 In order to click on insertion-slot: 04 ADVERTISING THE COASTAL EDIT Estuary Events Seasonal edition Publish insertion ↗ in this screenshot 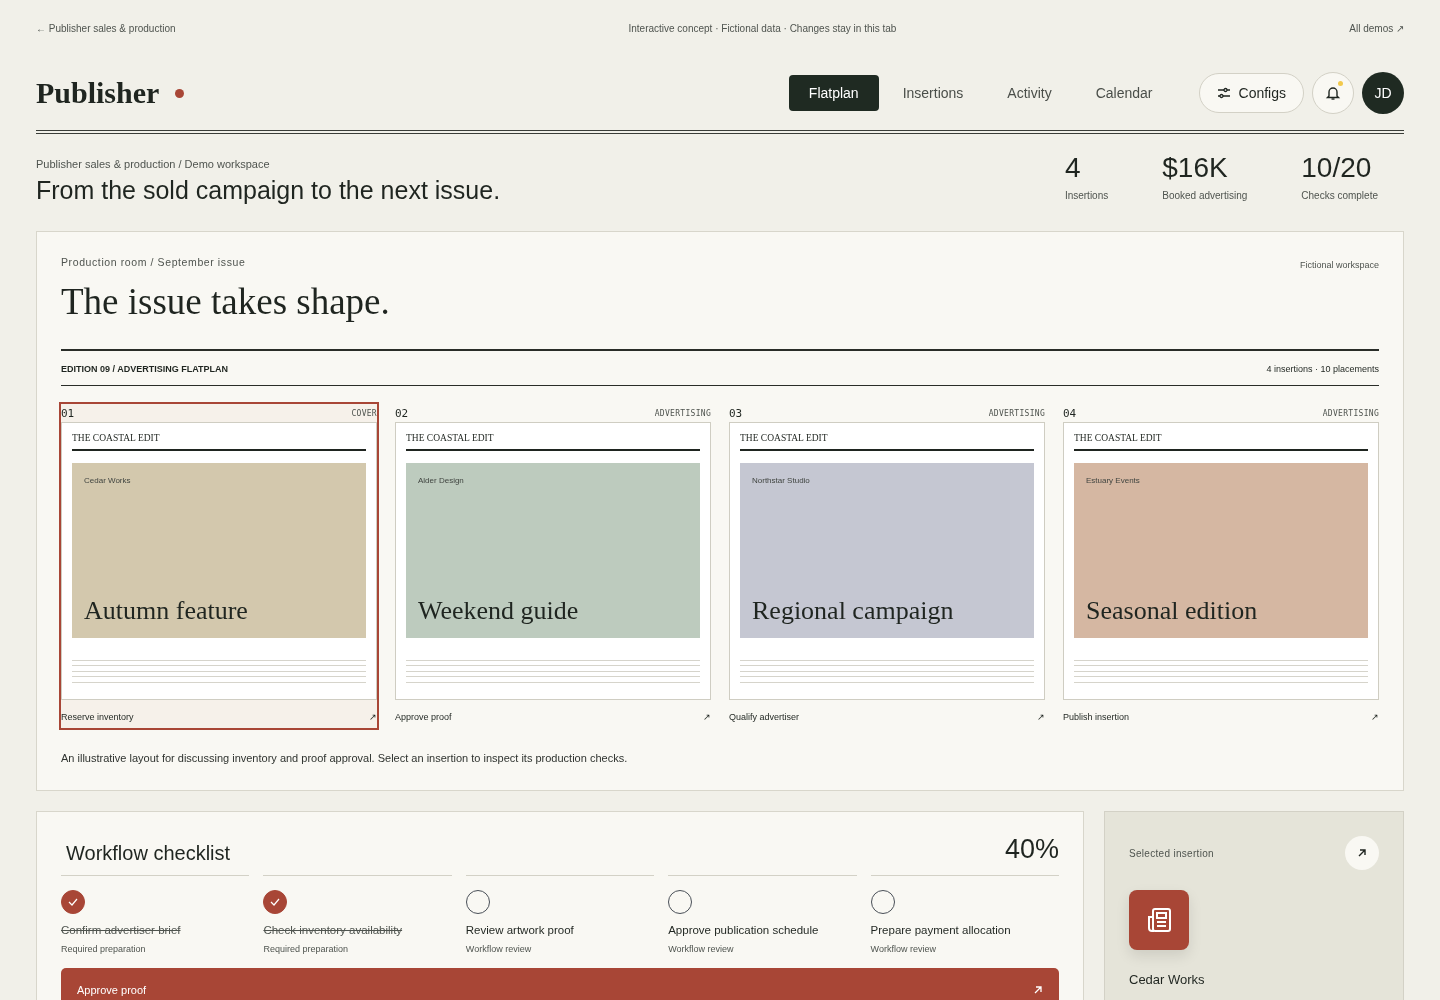, I will do `click(1221, 566)`.